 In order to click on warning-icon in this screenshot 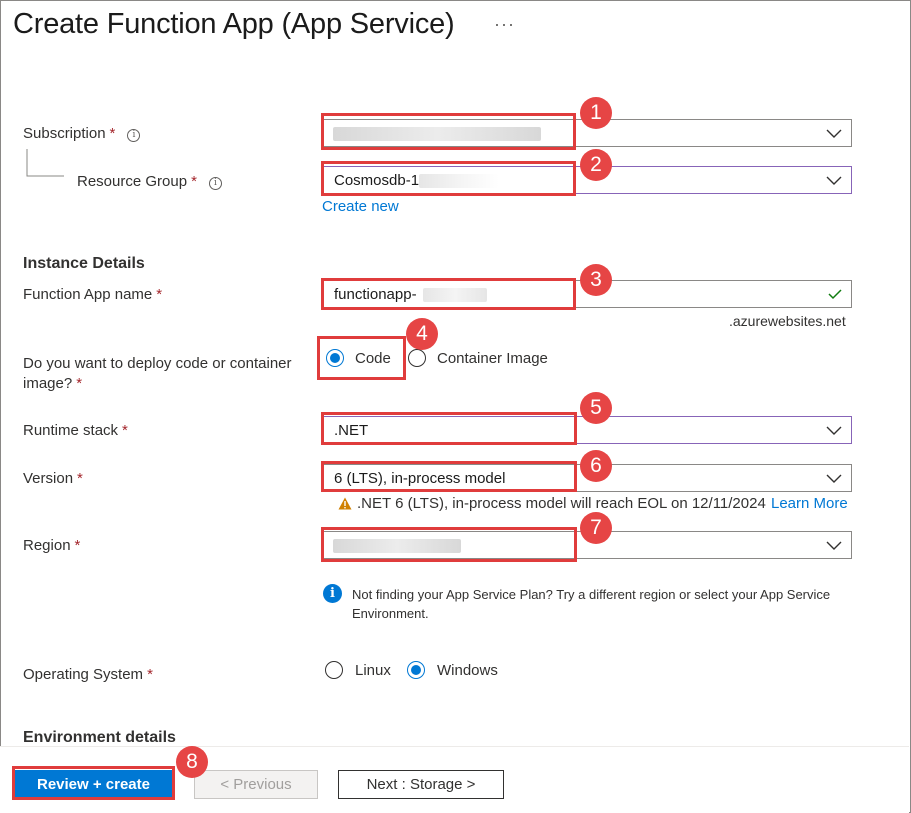, I will do `click(345, 503)`.